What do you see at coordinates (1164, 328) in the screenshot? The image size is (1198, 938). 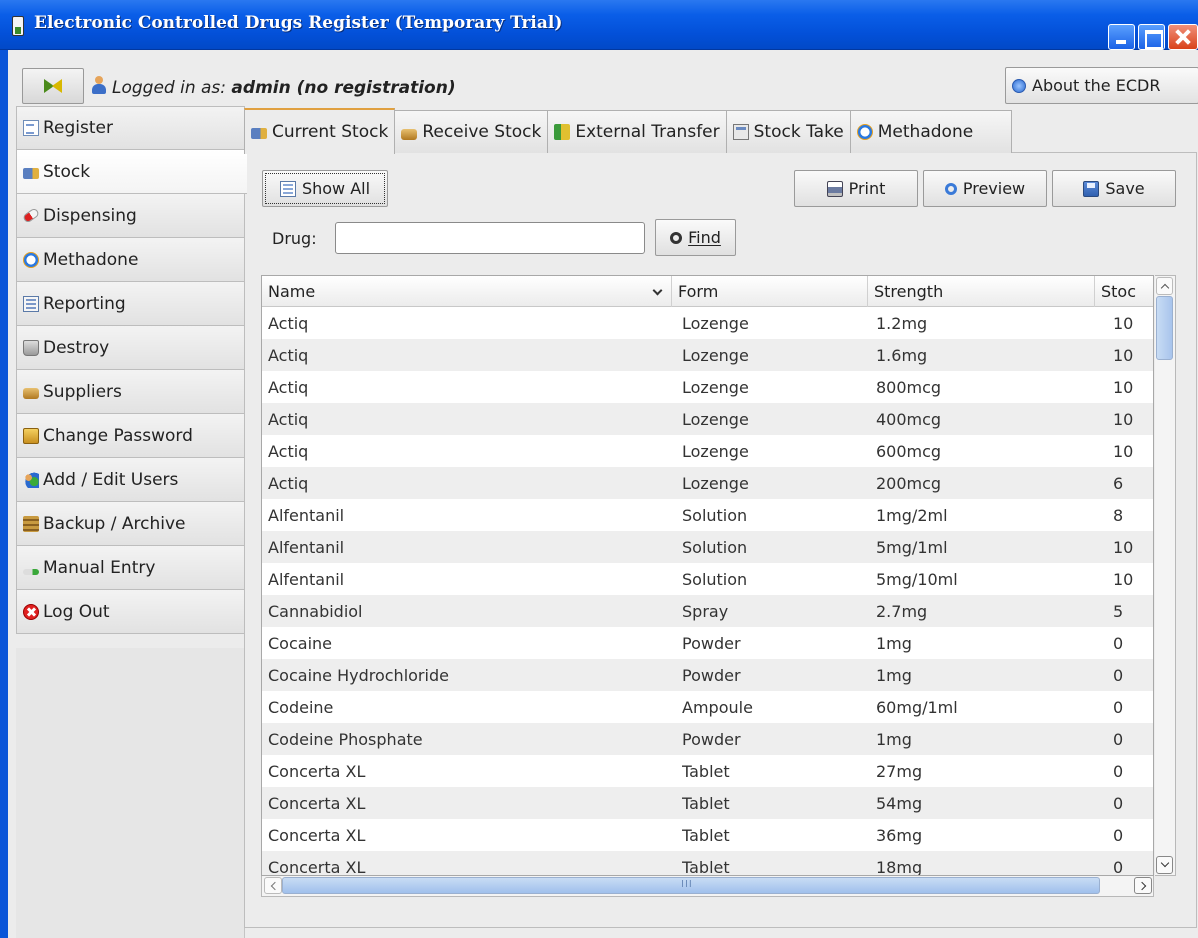 I see `scroll-thumb` at bounding box center [1164, 328].